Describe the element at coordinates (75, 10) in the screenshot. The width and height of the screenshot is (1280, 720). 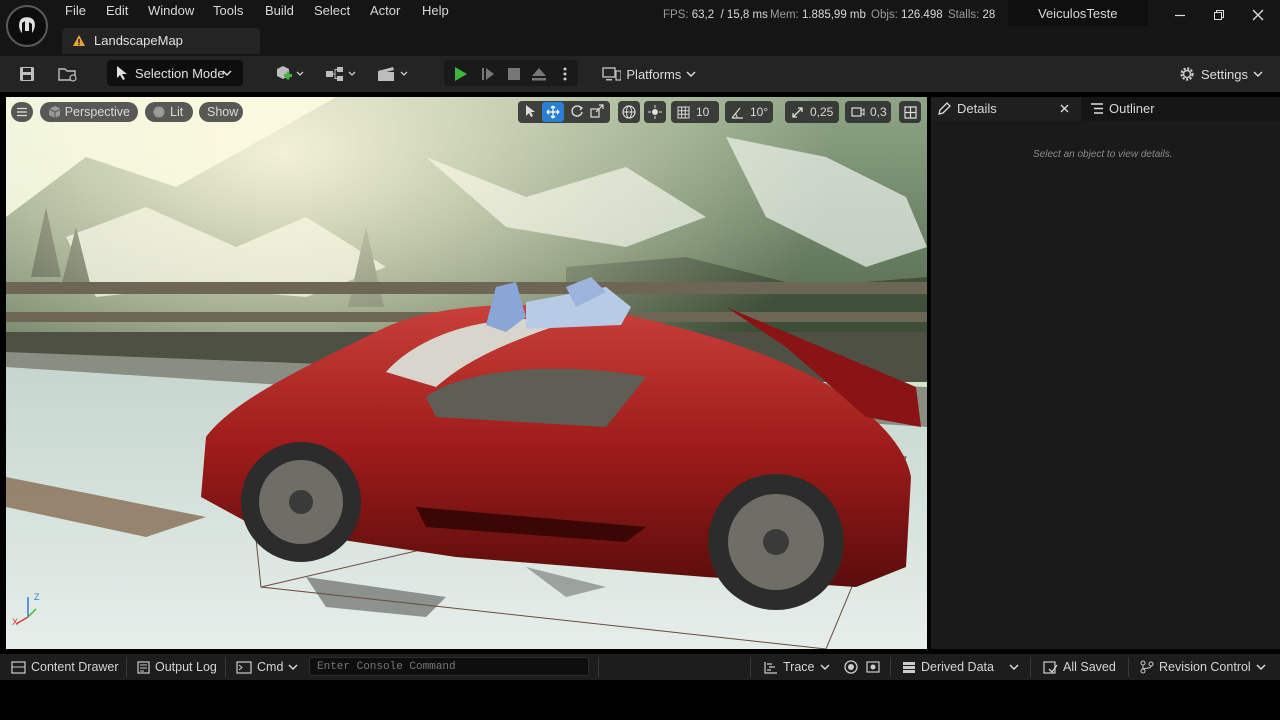
I see `menu-file: File` at that location.